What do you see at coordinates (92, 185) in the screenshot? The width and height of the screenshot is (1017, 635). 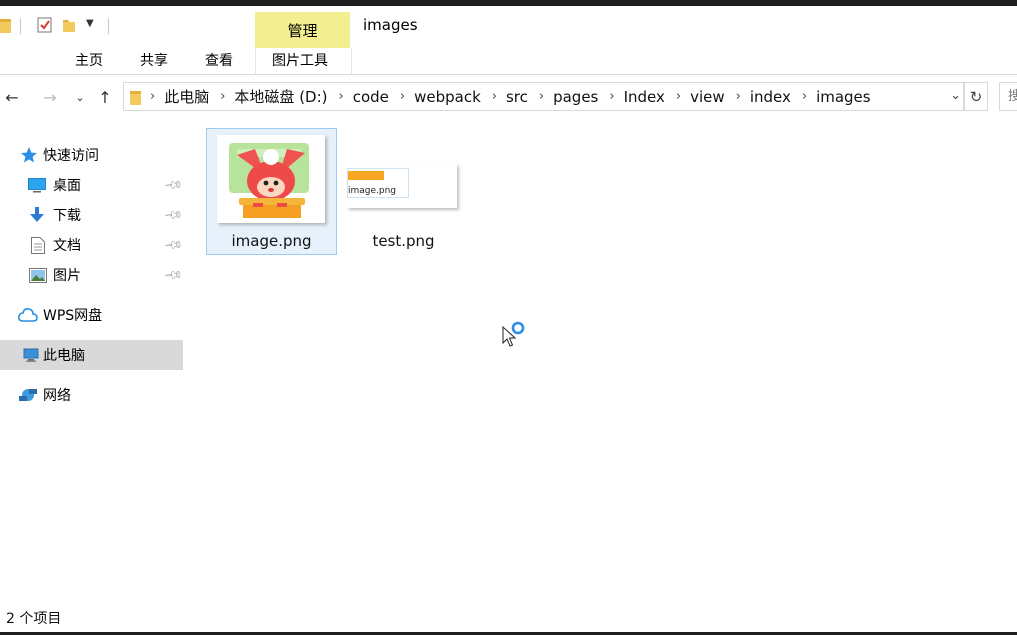 I see `sidebar-item-desktop: 桌面 📌︎` at bounding box center [92, 185].